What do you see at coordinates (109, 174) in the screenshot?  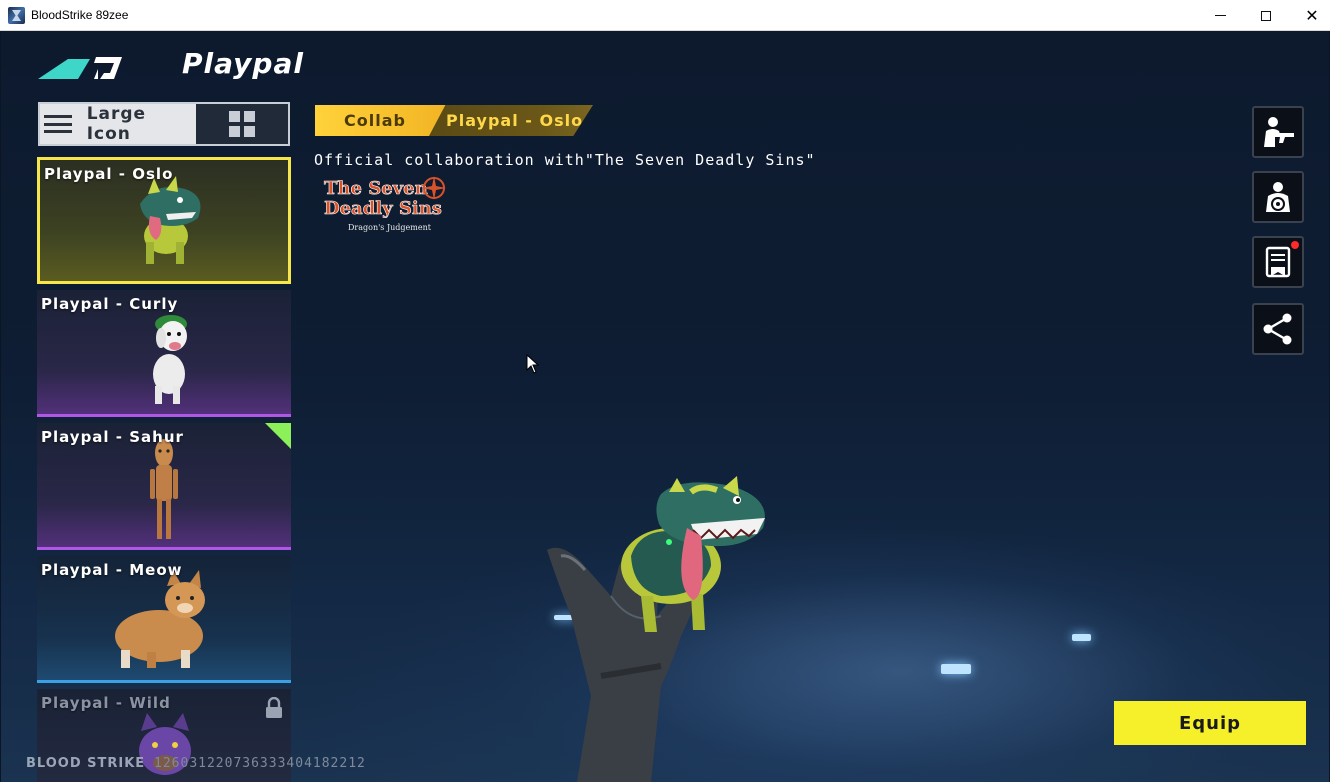 I see `item-label: Playpal - Oslo` at bounding box center [109, 174].